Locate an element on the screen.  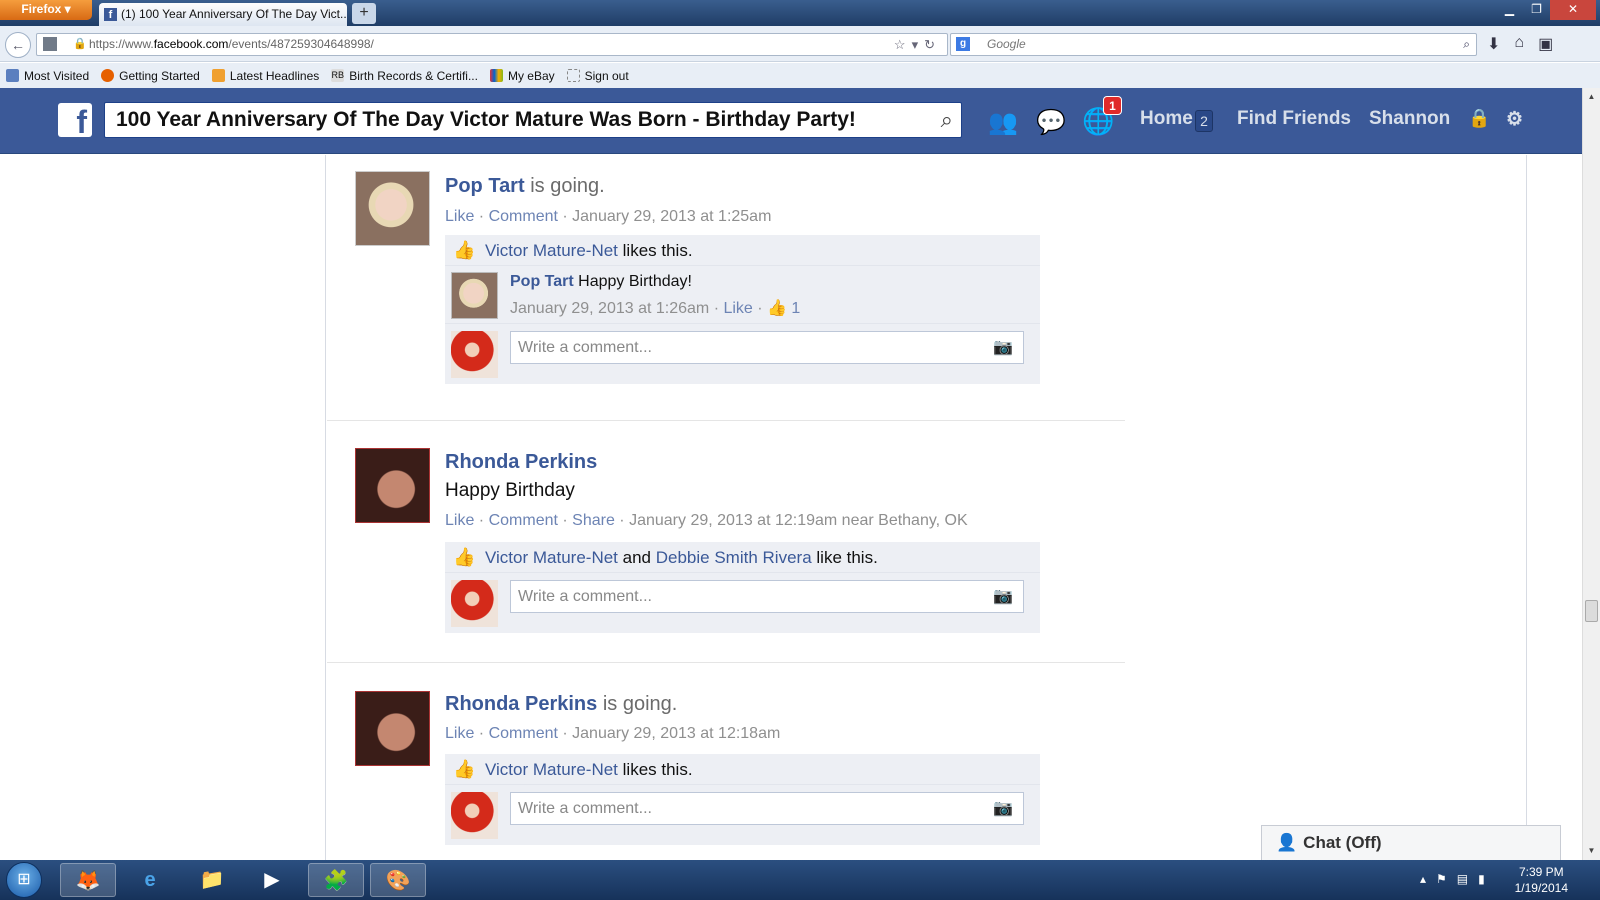
friend-requests-icon: 👥 is located at coordinates (1003, 122).